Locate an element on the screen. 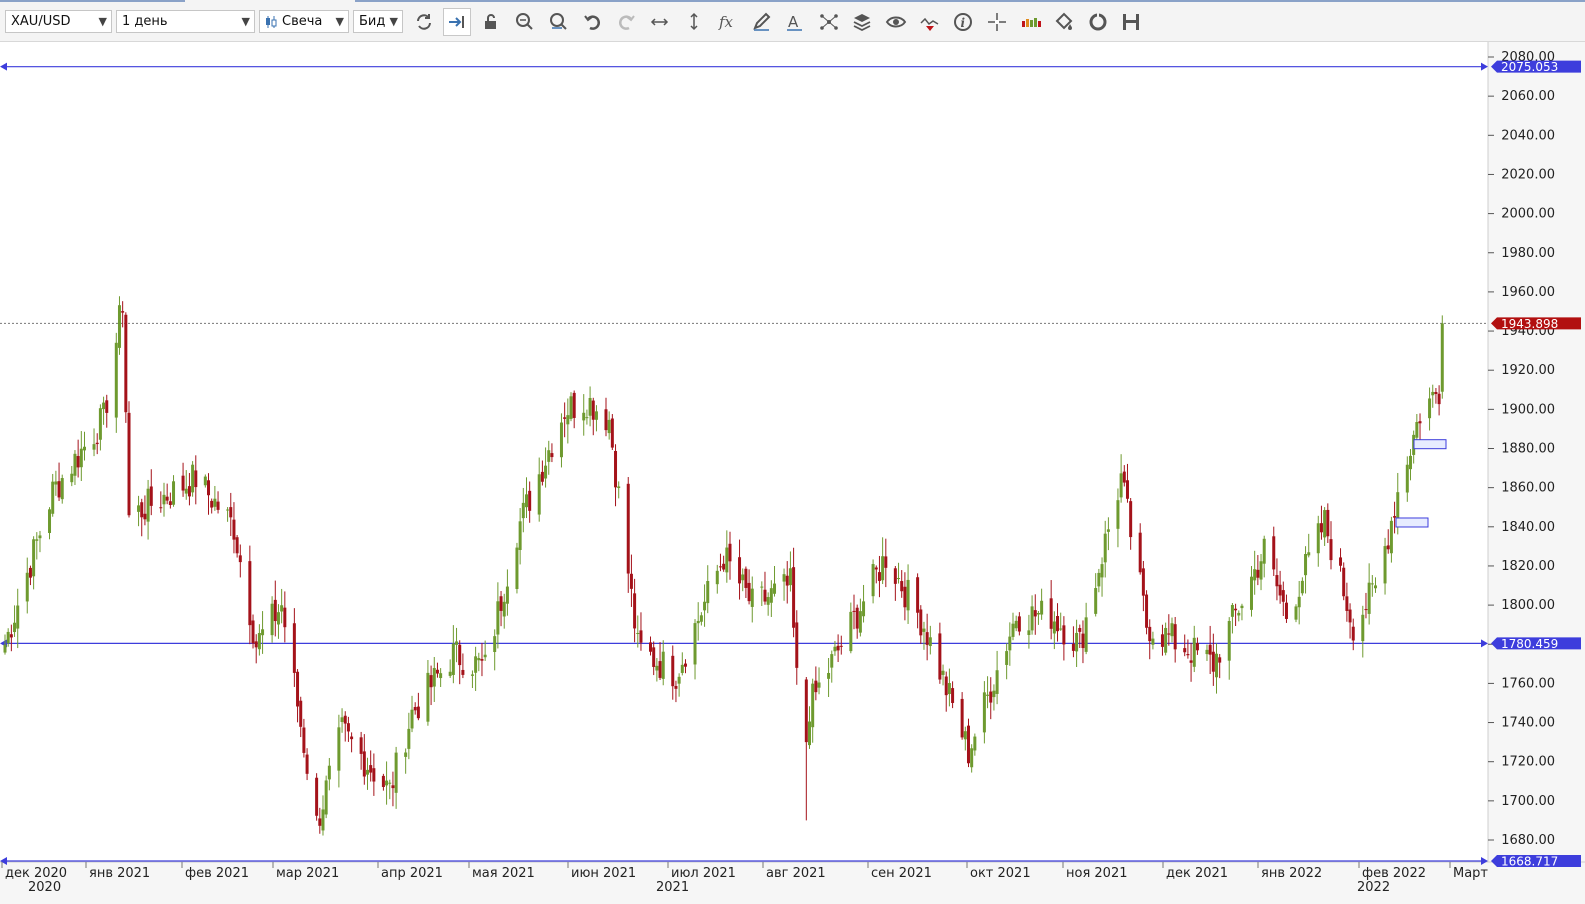 The image size is (1585, 904). formula-button: fx is located at coordinates (728, 22).